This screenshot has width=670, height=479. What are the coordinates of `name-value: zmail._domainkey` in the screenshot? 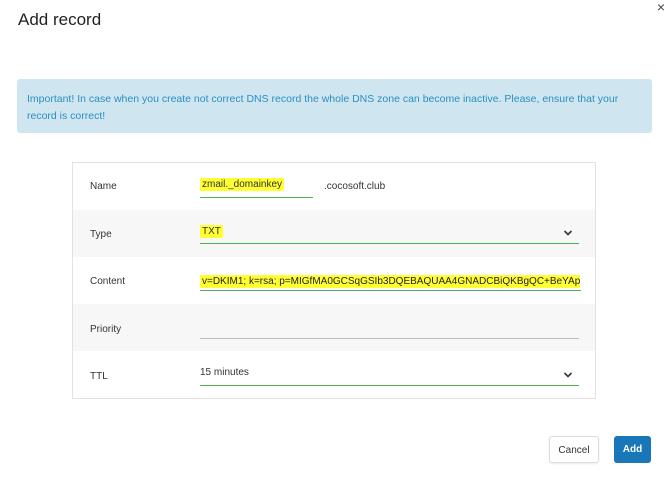 It's located at (242, 184).